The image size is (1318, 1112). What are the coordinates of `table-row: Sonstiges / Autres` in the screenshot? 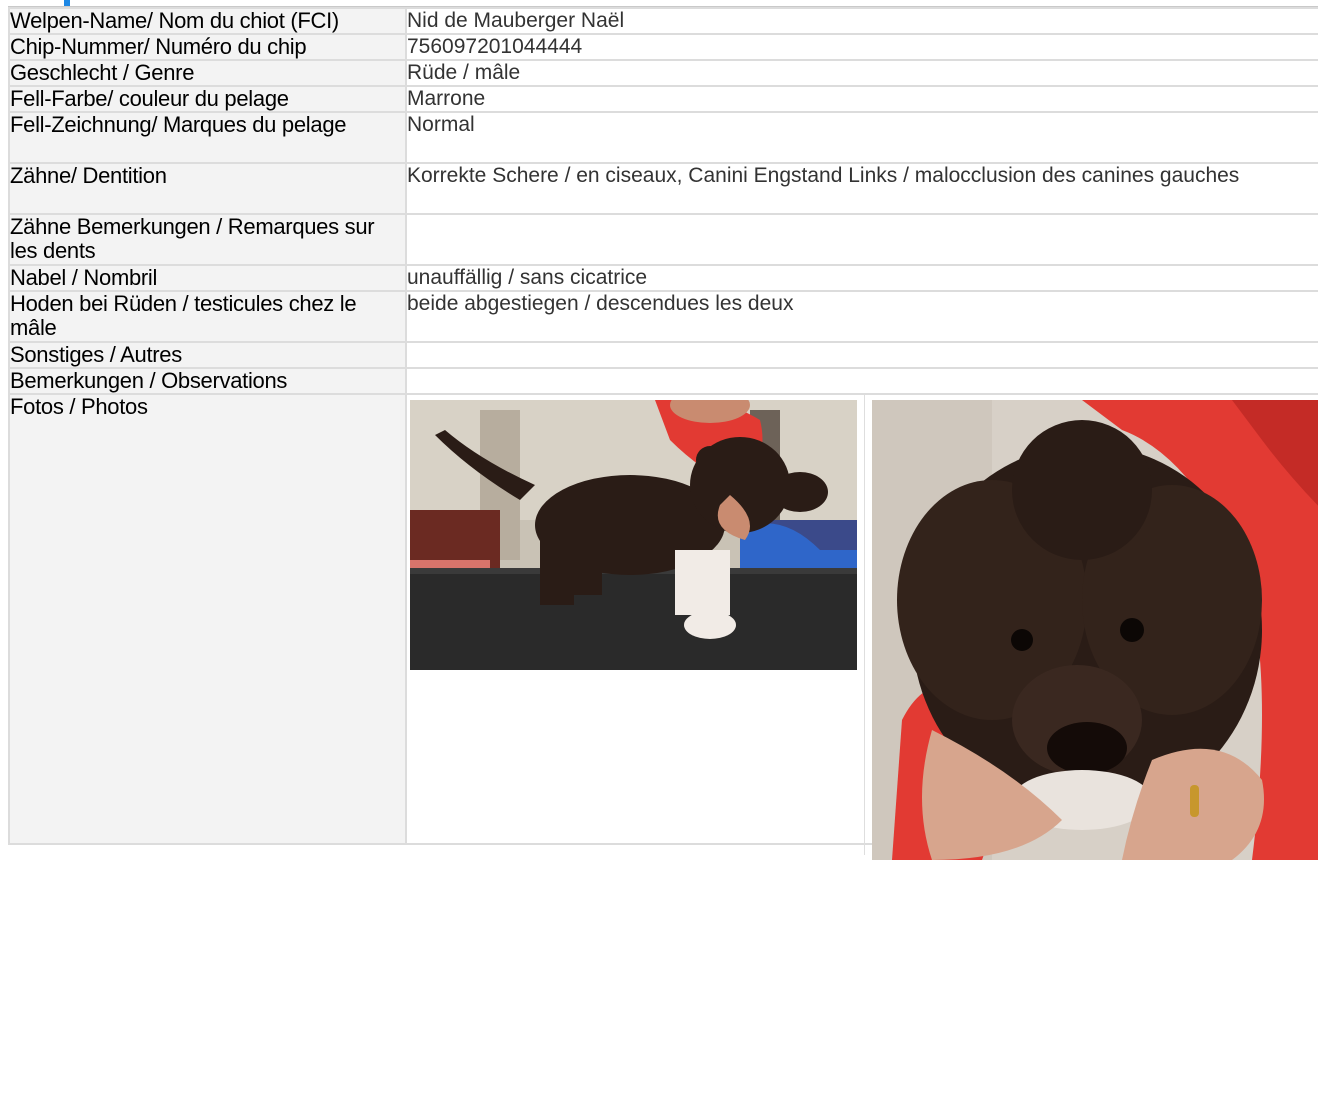 It's located at (663, 355).